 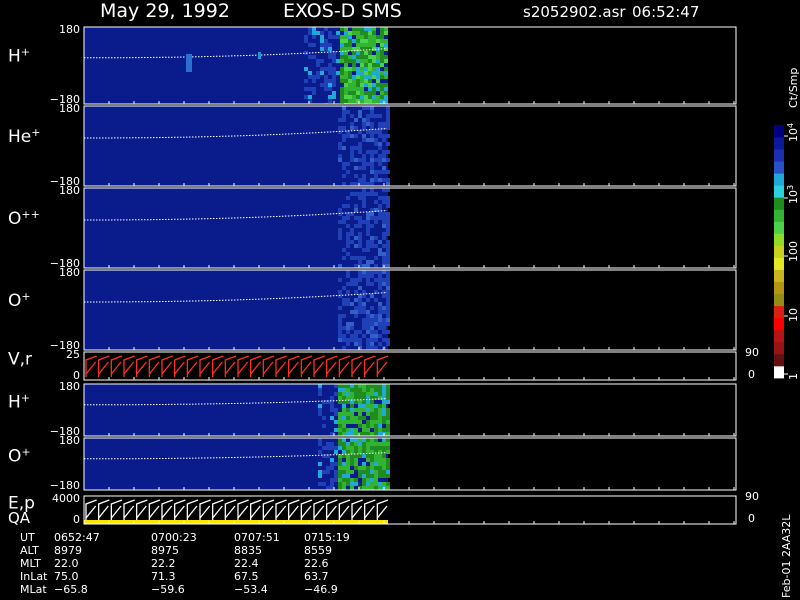 What do you see at coordinates (69, 190) in the screenshot?
I see `y-tick-top-2: 180` at bounding box center [69, 190].